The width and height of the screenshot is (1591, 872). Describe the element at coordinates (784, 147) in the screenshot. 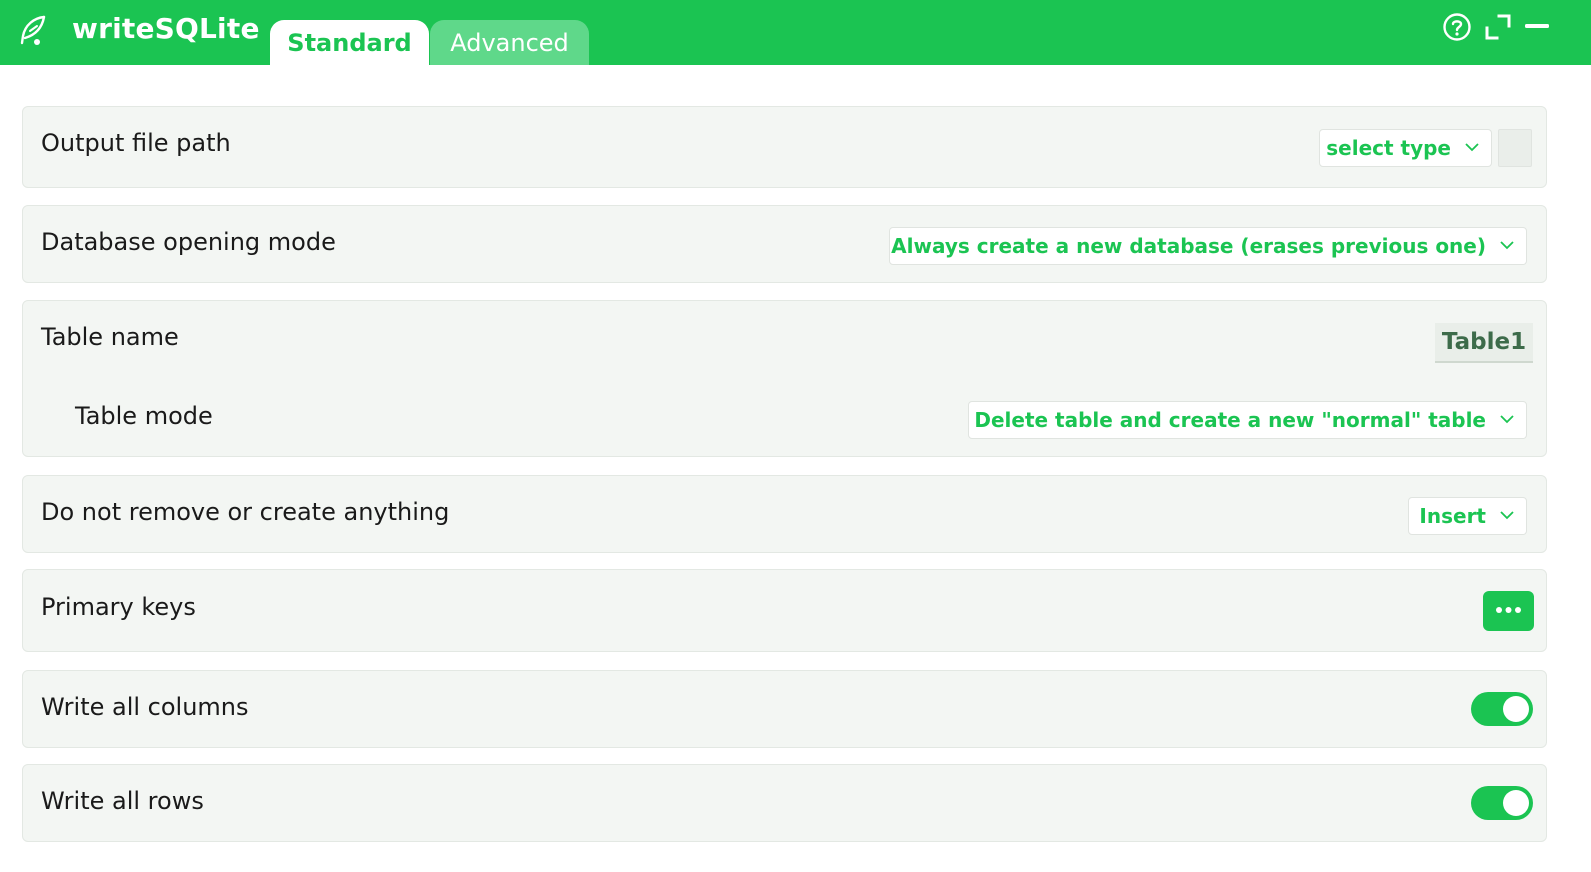

I see `output-file-path-card: Output file path select type` at that location.